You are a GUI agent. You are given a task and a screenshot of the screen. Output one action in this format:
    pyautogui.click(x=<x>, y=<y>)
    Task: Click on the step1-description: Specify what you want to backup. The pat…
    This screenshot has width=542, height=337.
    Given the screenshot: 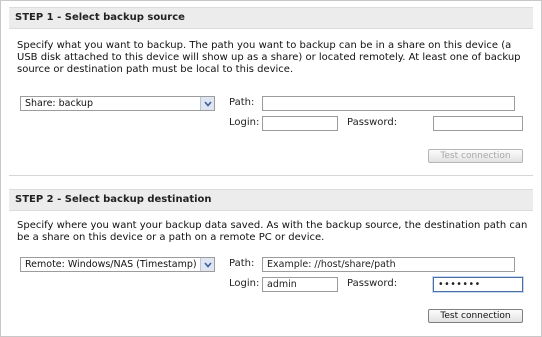 What is the action you would take?
    pyautogui.click(x=269, y=57)
    